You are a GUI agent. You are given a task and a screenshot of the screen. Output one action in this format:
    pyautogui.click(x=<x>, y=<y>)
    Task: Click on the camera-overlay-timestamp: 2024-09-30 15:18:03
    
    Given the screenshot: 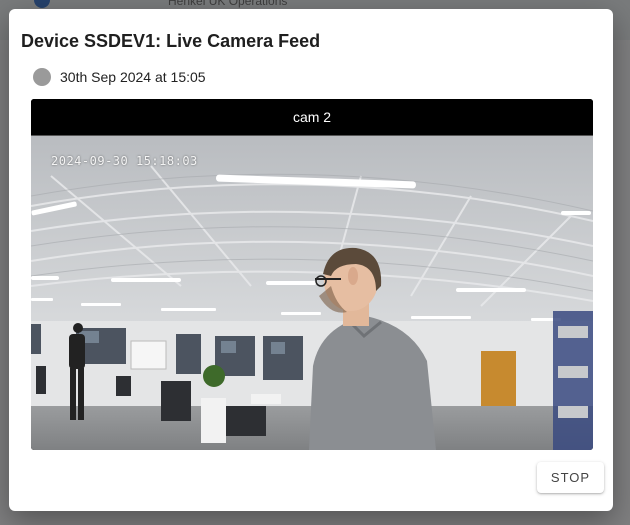 What is the action you would take?
    pyautogui.click(x=124, y=161)
    